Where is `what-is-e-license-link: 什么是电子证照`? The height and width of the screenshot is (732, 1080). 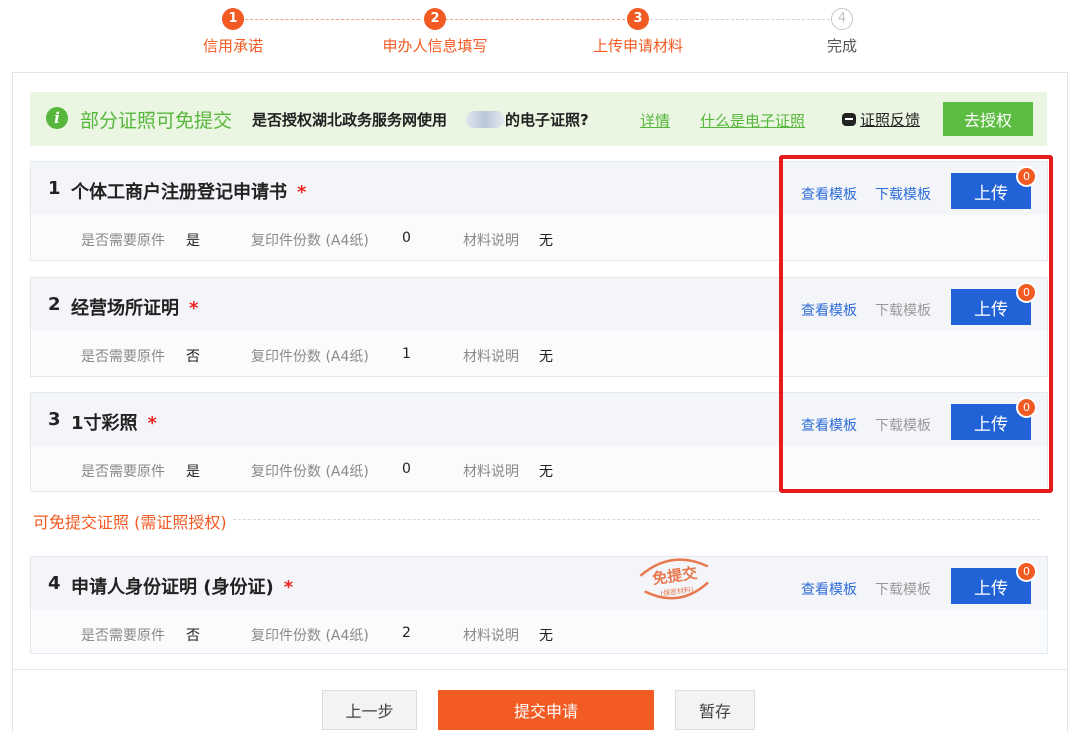 what-is-e-license-link: 什么是电子证照 is located at coordinates (752, 120).